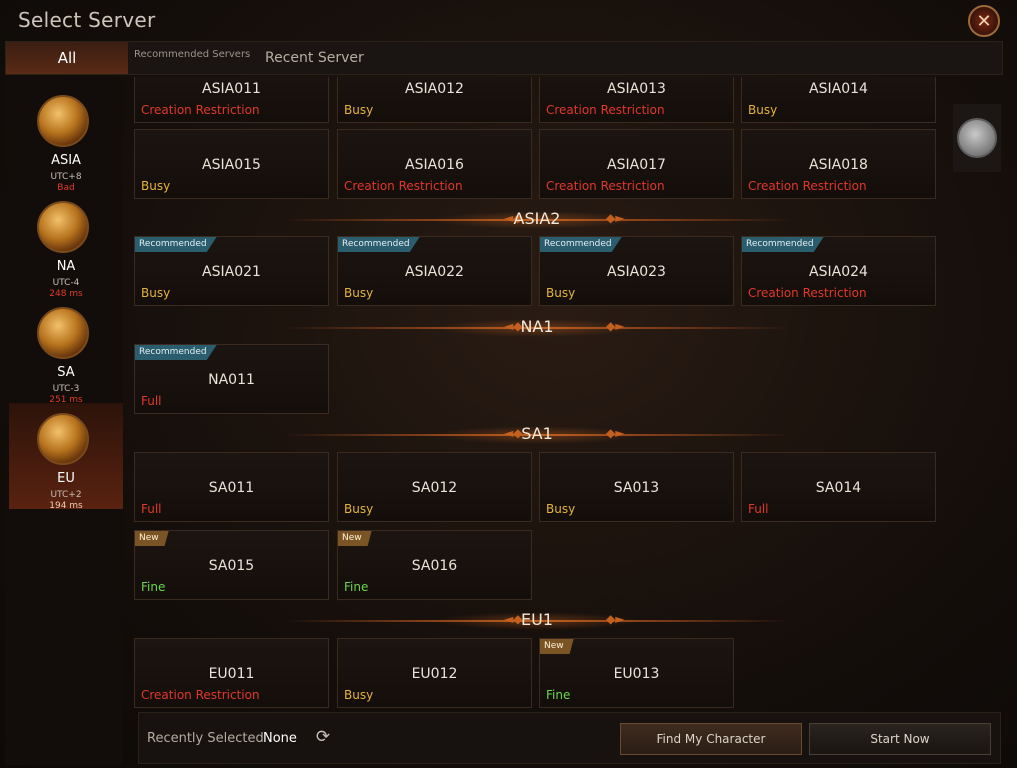 This screenshot has width=1017, height=768. Describe the element at coordinates (87, 20) in the screenshot. I see `page-title: Select Server` at that location.